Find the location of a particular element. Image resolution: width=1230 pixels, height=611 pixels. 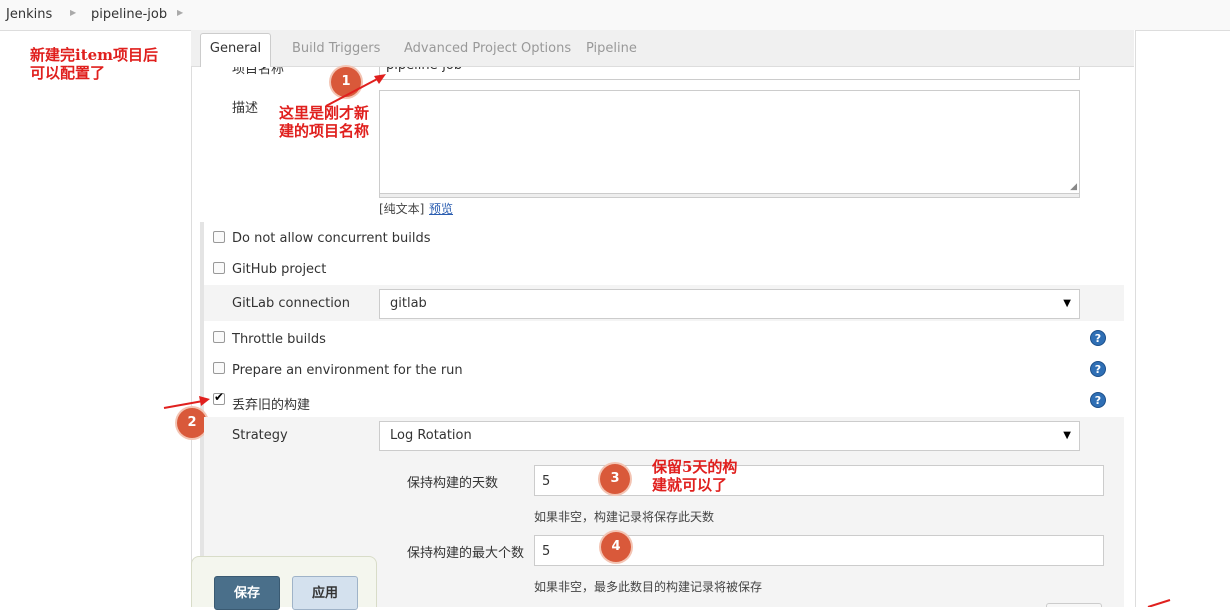

apply-button: 应用 is located at coordinates (325, 593).